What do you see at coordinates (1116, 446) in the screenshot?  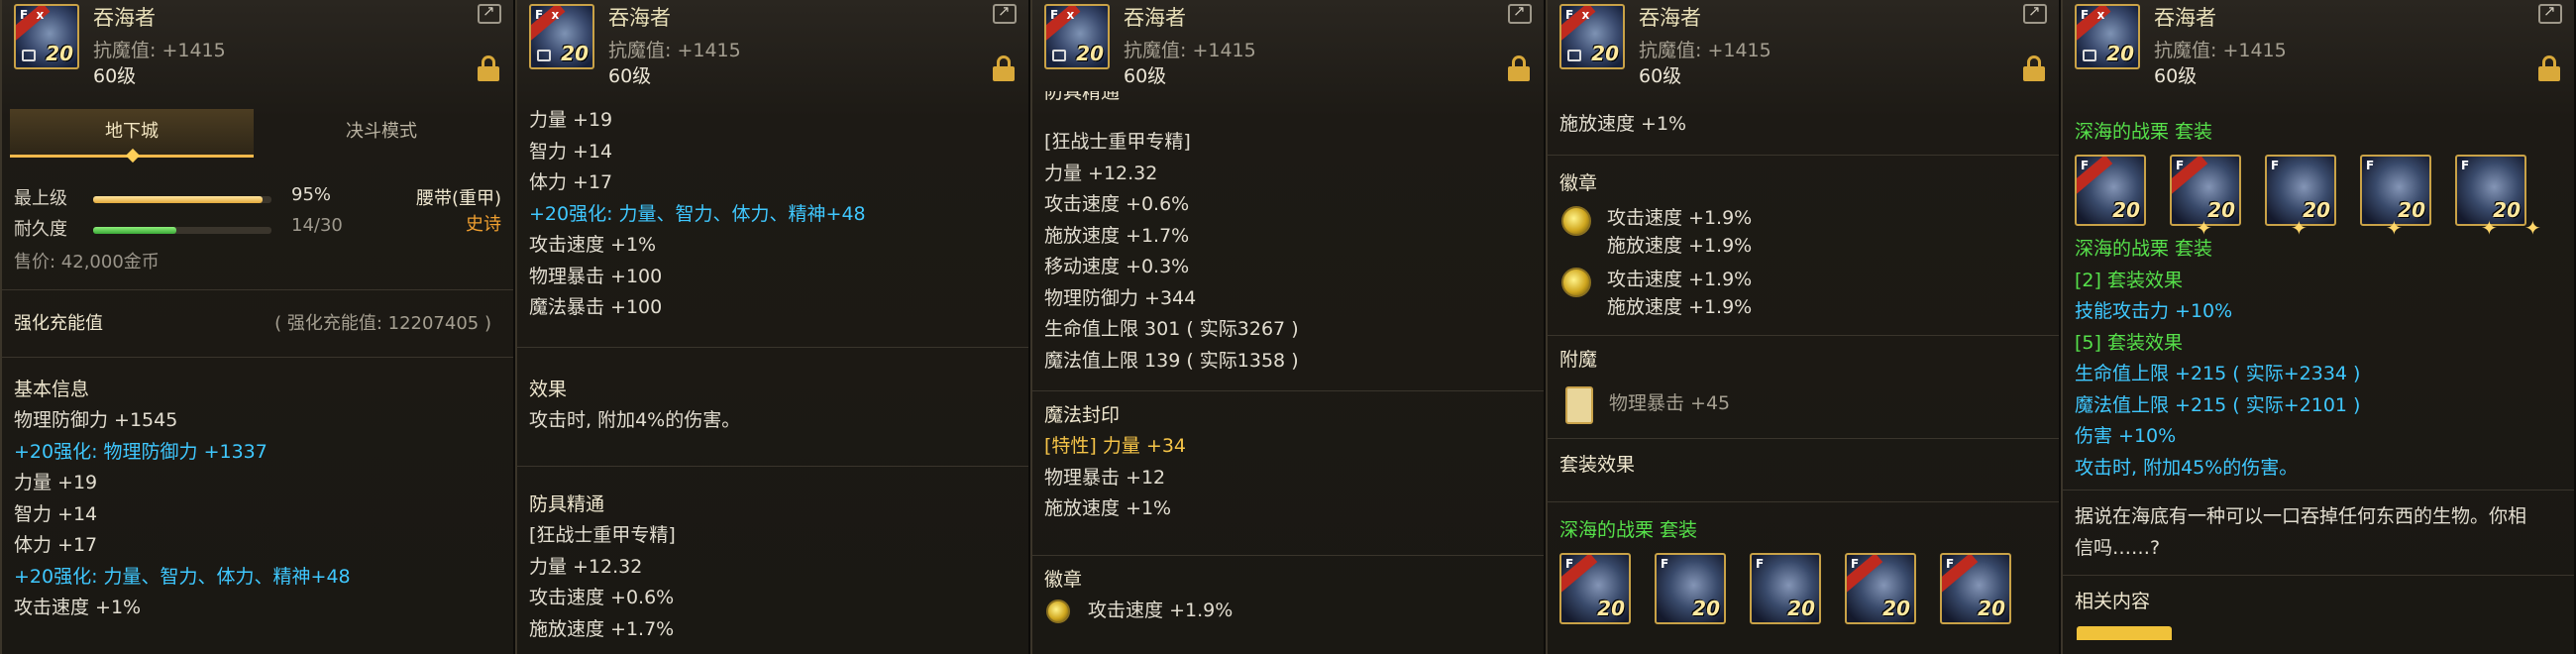 I see `seal-trait: [特性] 力量 +34` at bounding box center [1116, 446].